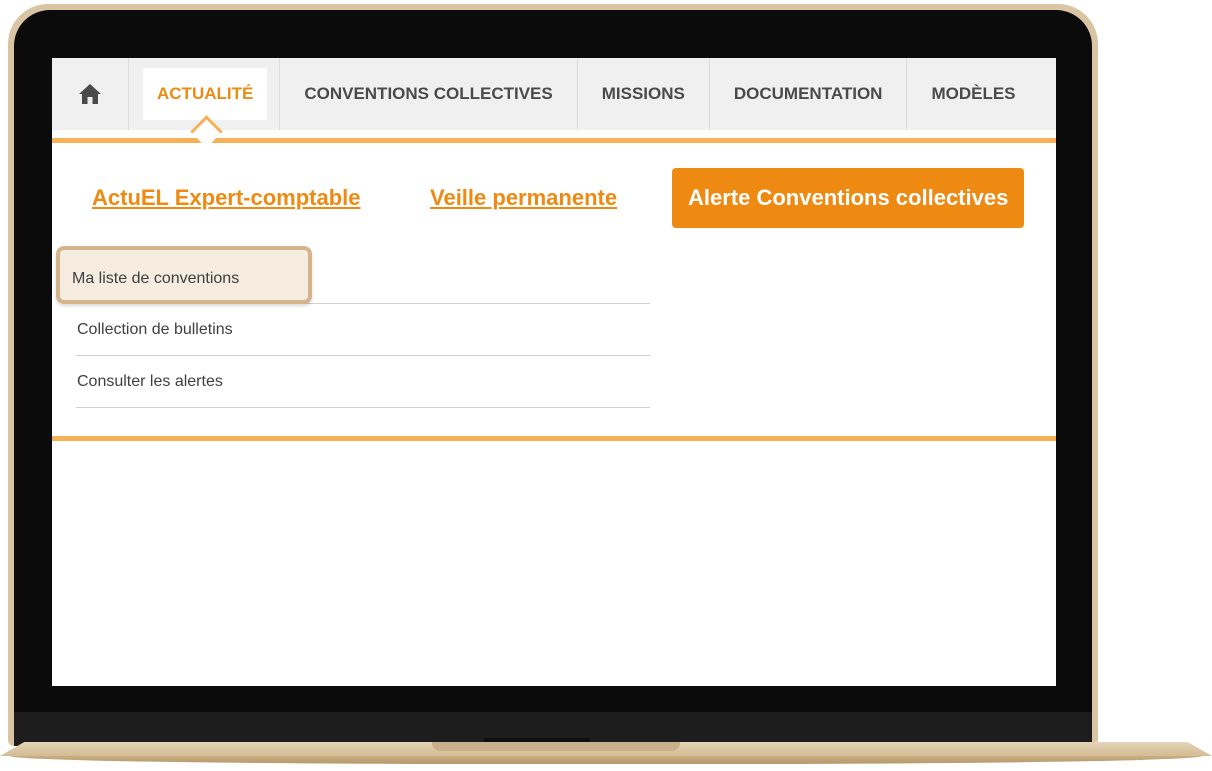 This screenshot has height=771, width=1212. What do you see at coordinates (644, 94) in the screenshot?
I see `nav-item-missions: MISSIONS` at bounding box center [644, 94].